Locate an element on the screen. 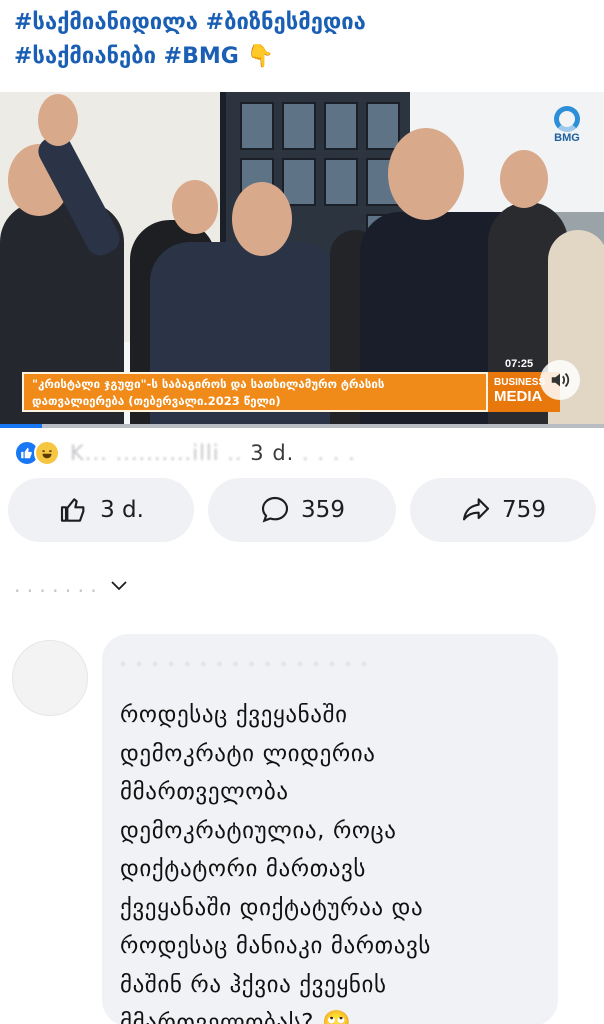 The height and width of the screenshot is (1024, 604). comments-sort-selector: . . . . . . . is located at coordinates (72, 585).